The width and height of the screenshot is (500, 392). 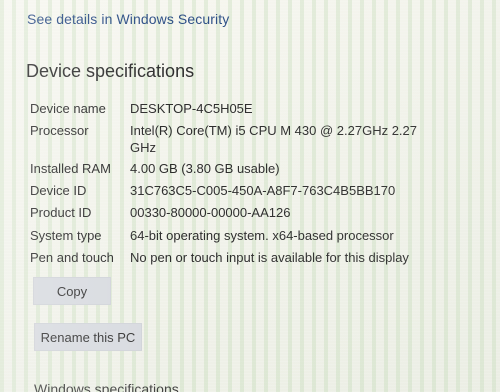 I want to click on copy-button: Copy, so click(x=72, y=291).